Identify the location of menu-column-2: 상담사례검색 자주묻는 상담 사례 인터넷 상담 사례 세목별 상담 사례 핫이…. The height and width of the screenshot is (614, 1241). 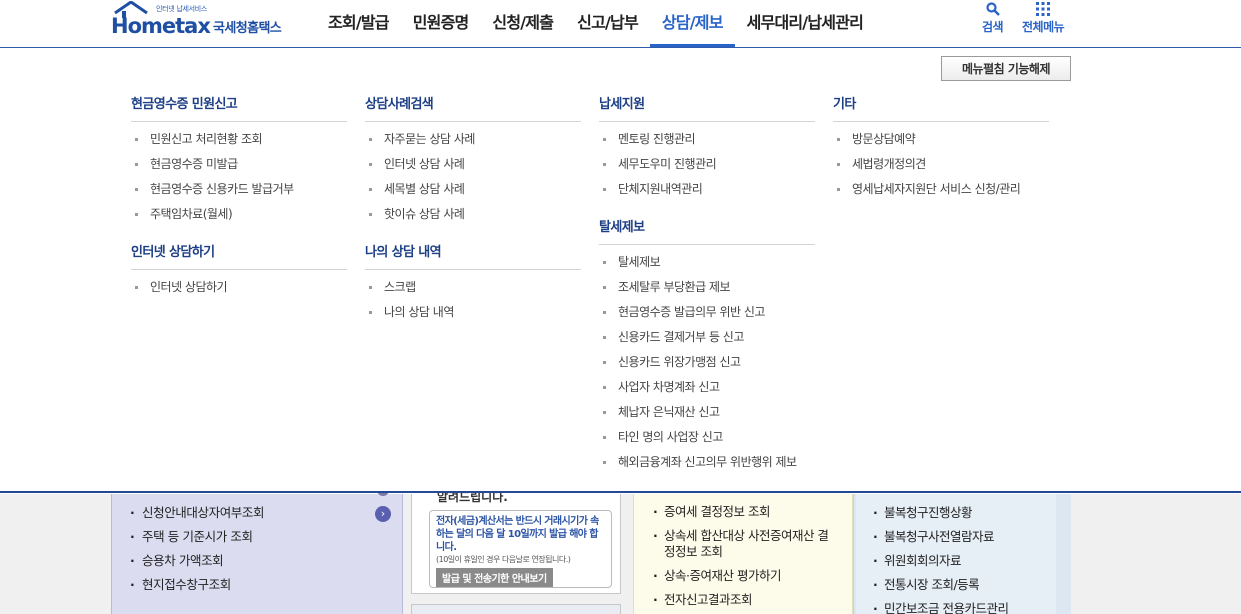
(473, 216).